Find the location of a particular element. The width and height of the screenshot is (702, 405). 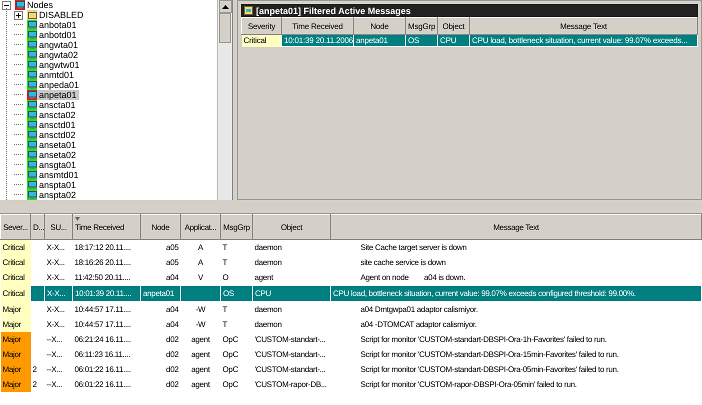

scrollbar is located at coordinates (224, 100).